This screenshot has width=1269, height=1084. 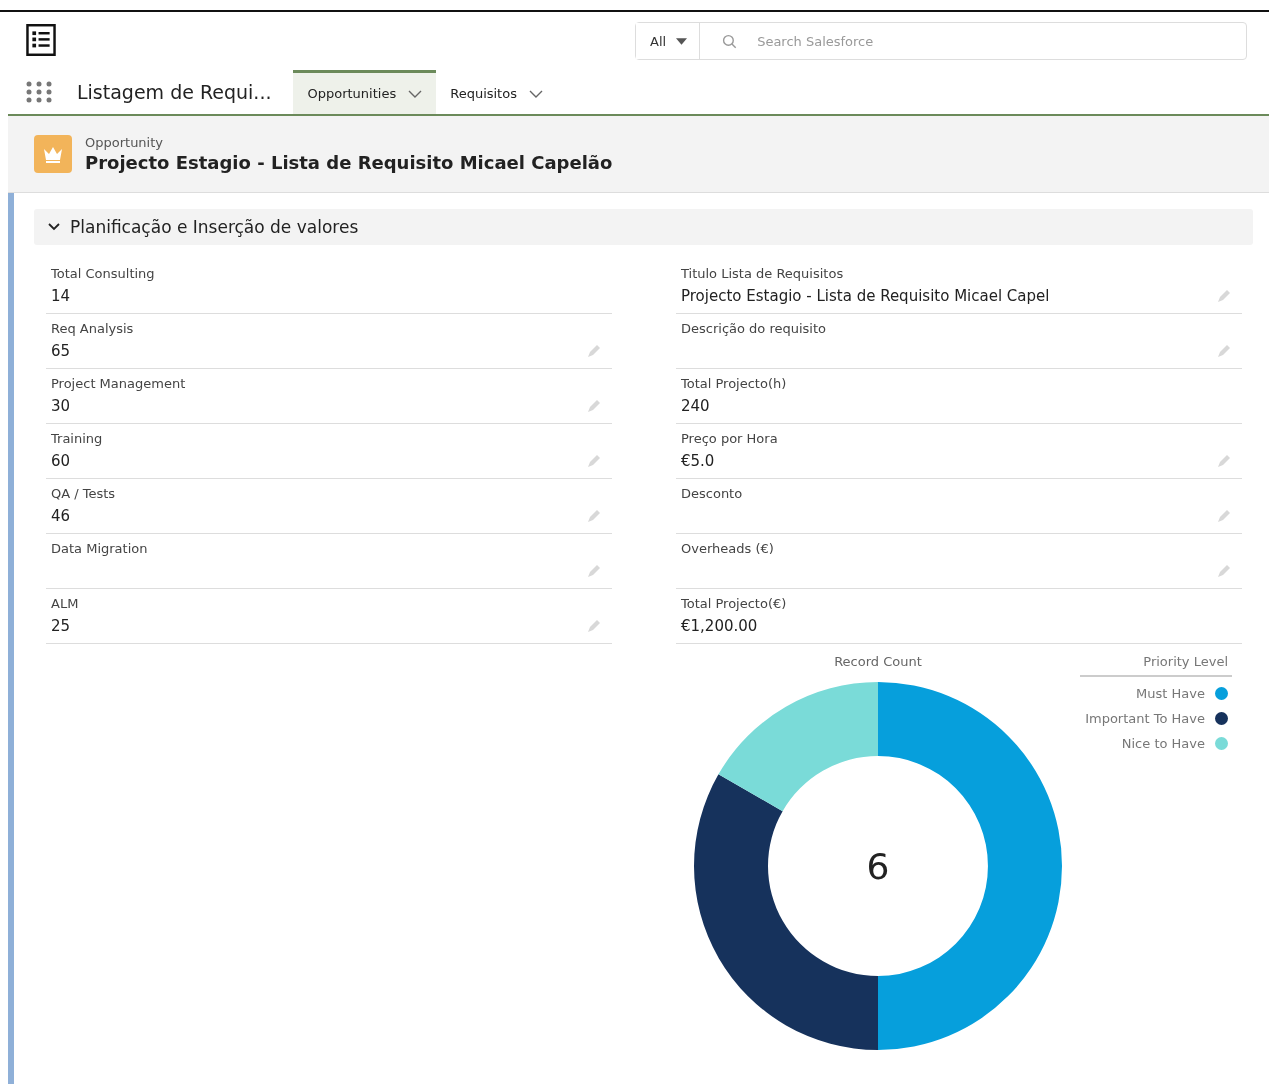 I want to click on field-value: €5.0, so click(x=698, y=461).